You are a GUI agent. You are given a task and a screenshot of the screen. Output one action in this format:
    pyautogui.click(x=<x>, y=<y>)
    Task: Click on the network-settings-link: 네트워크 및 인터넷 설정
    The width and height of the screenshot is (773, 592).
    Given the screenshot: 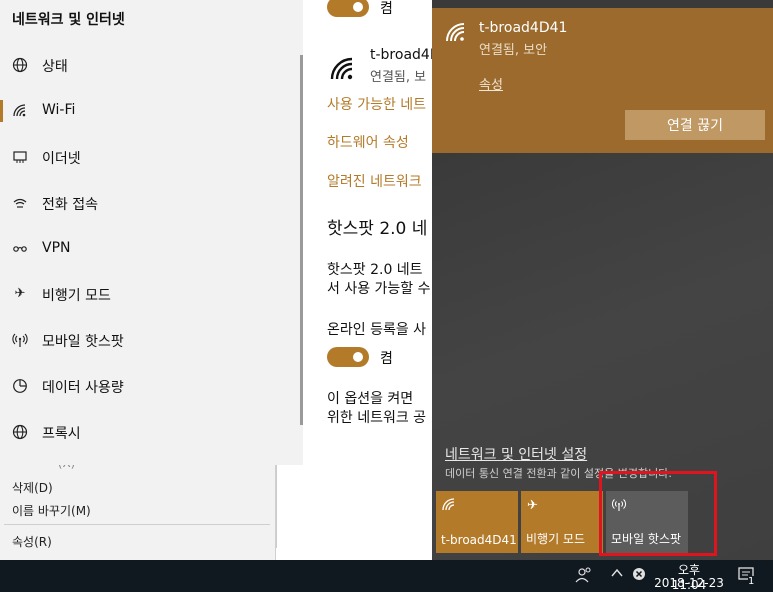 What is the action you would take?
    pyautogui.click(x=516, y=454)
    